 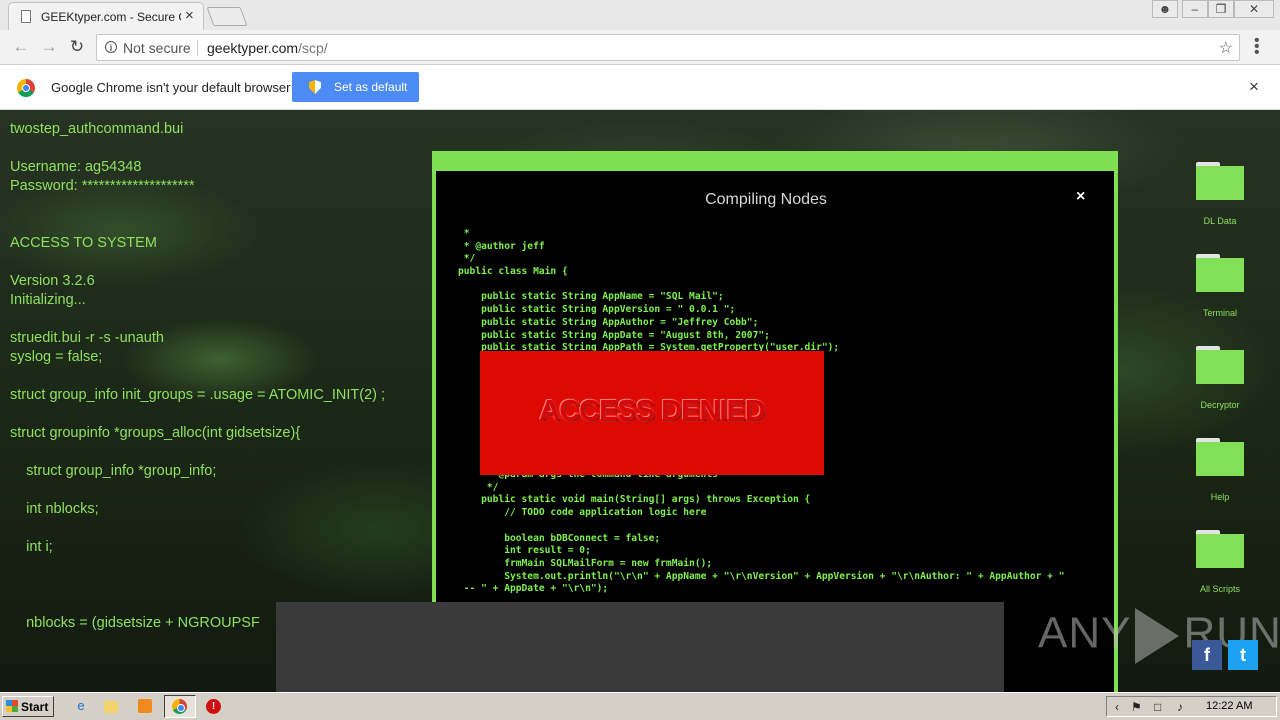 What do you see at coordinates (21, 47) in the screenshot?
I see `back-arrow-icon: ←` at bounding box center [21, 47].